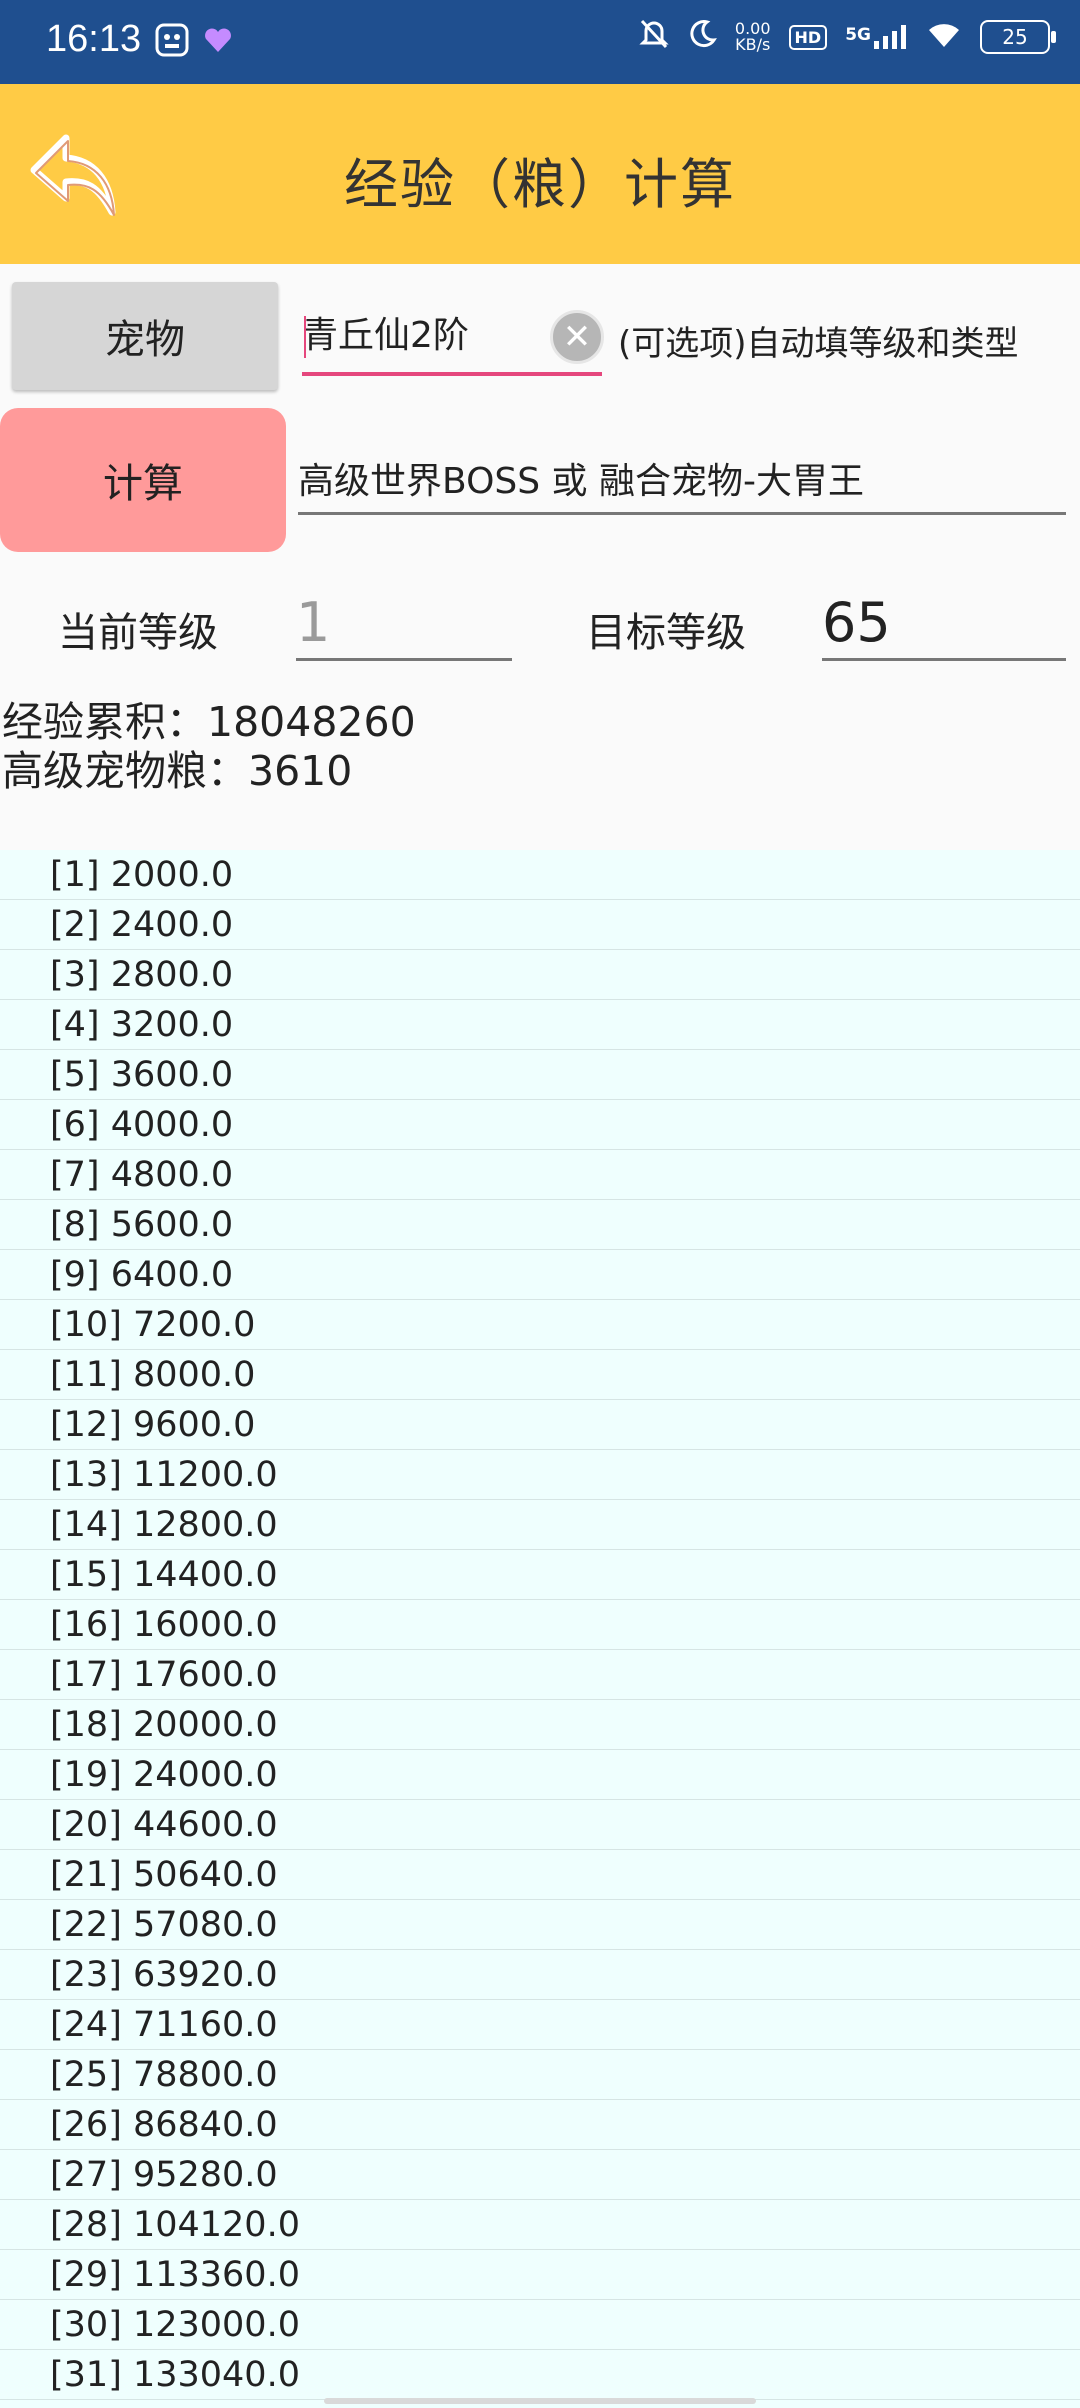 The width and height of the screenshot is (1080, 2408). What do you see at coordinates (753, 44) in the screenshot?
I see `net-speed-unit: KB/s` at bounding box center [753, 44].